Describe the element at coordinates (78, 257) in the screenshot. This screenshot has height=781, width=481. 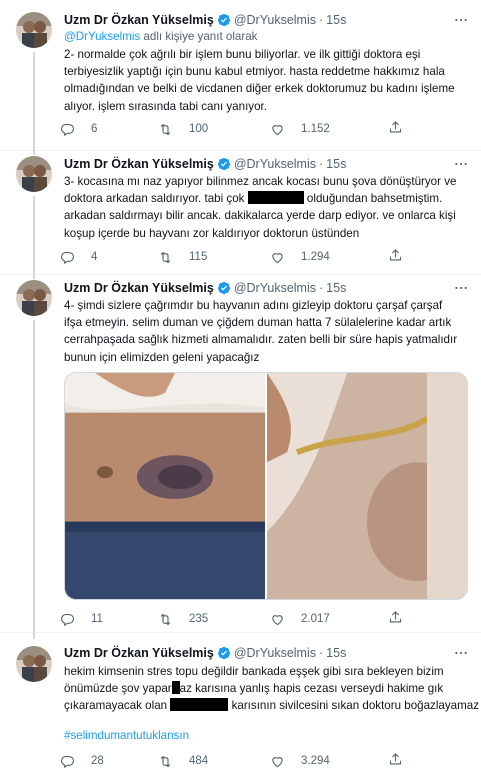
I see `reply-button: 4` at that location.